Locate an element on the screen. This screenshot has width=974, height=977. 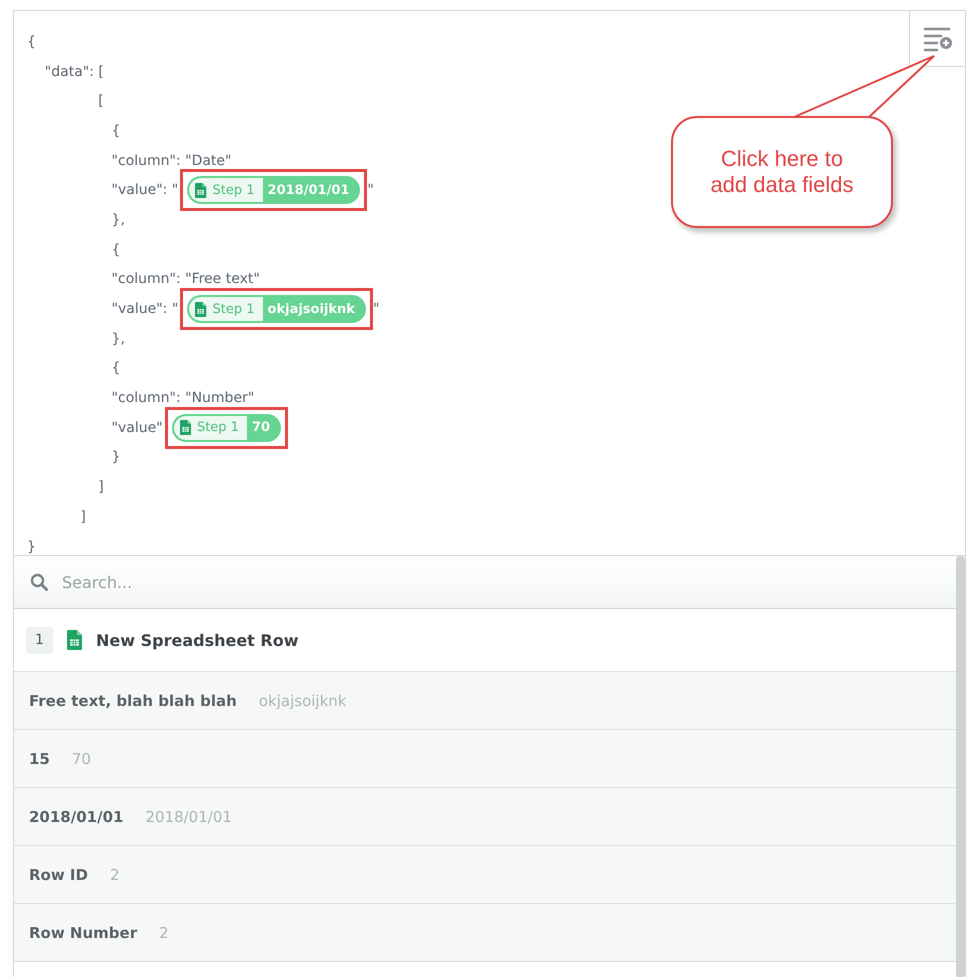
code-text: "column": "Free text" is located at coordinates (185, 279).